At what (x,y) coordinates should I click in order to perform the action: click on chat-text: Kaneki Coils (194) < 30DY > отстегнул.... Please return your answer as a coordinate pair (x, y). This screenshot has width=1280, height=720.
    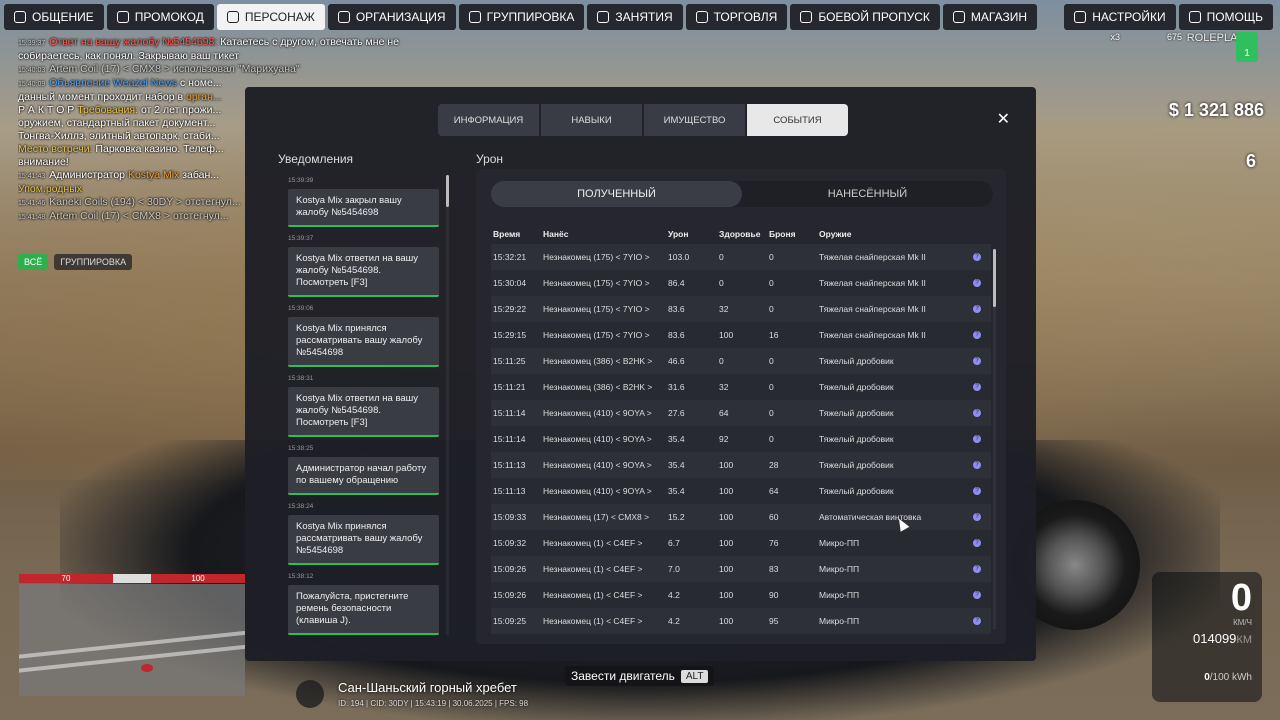
    Looking at the image, I should click on (145, 202).